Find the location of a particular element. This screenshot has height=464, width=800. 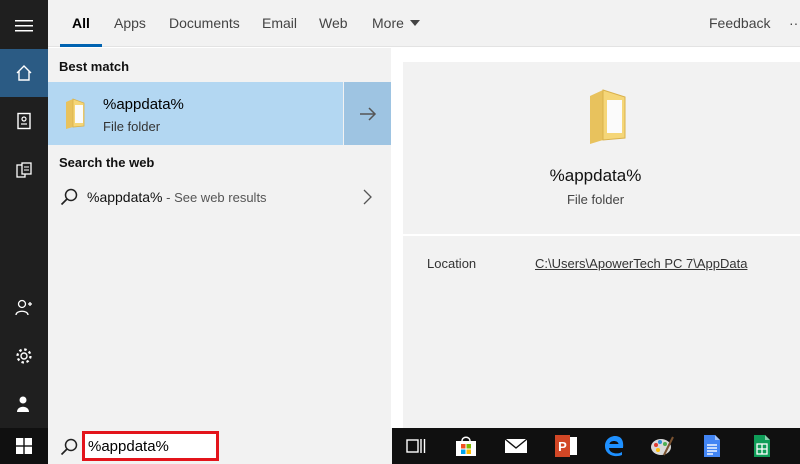

mail-button is located at coordinates (516, 446).